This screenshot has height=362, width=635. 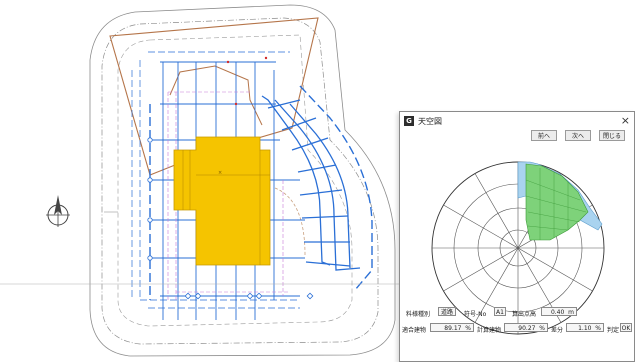 What do you see at coordinates (542, 328) in the screenshot?
I see `planned-unit: %` at bounding box center [542, 328].